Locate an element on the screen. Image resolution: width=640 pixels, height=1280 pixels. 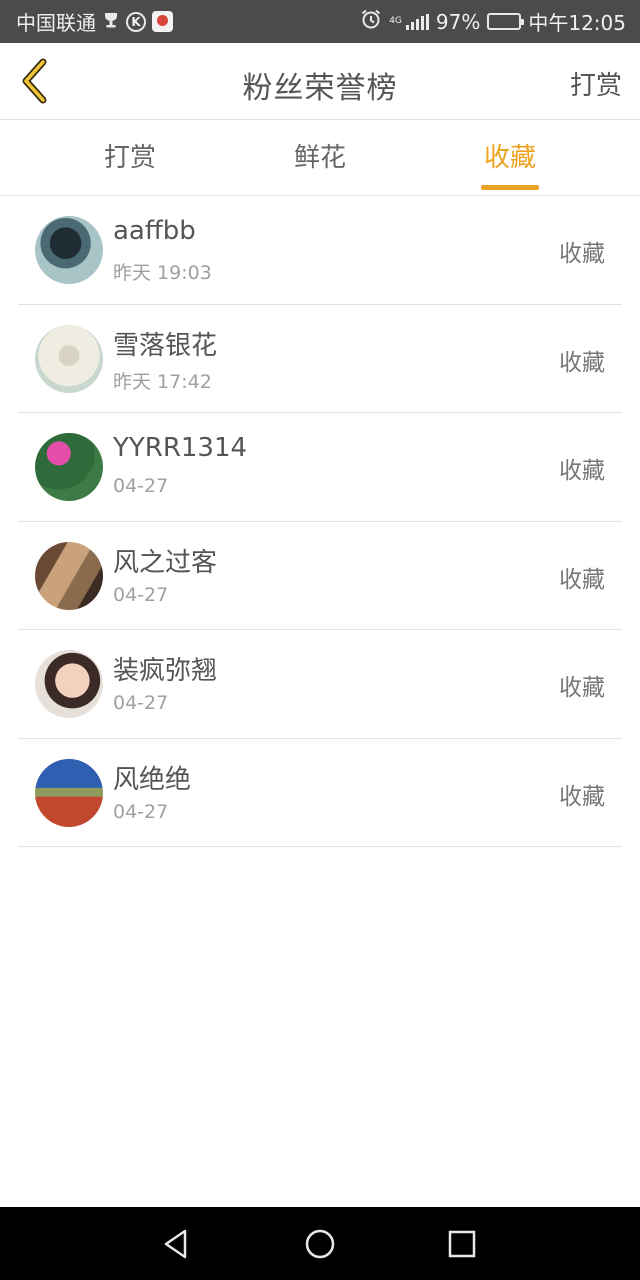
tab-favorites: 收藏 is located at coordinates (510, 158).